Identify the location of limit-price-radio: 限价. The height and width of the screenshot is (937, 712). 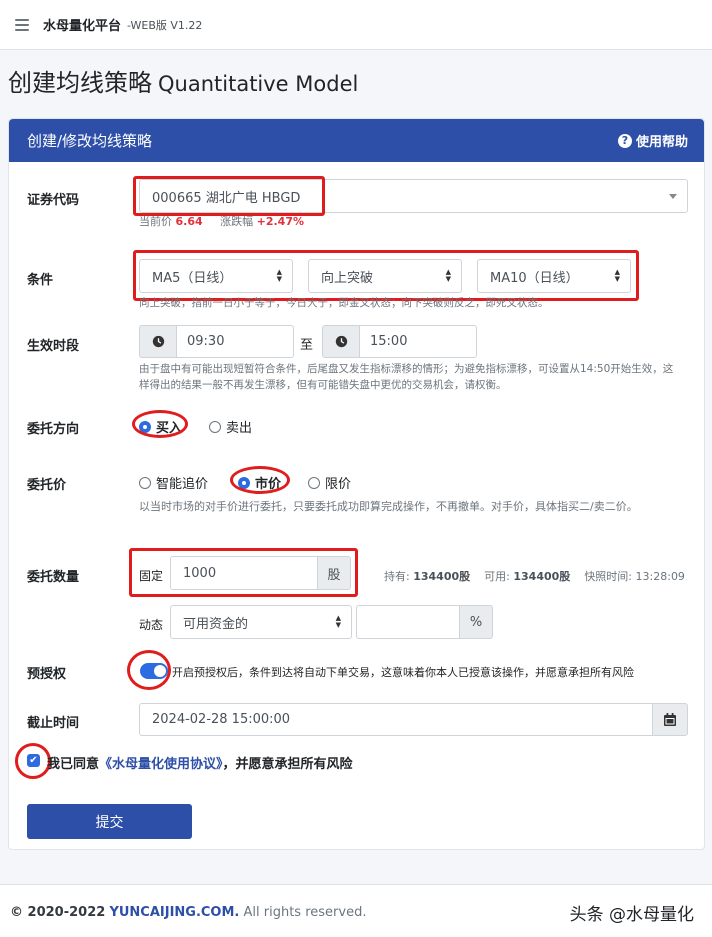
(329, 482).